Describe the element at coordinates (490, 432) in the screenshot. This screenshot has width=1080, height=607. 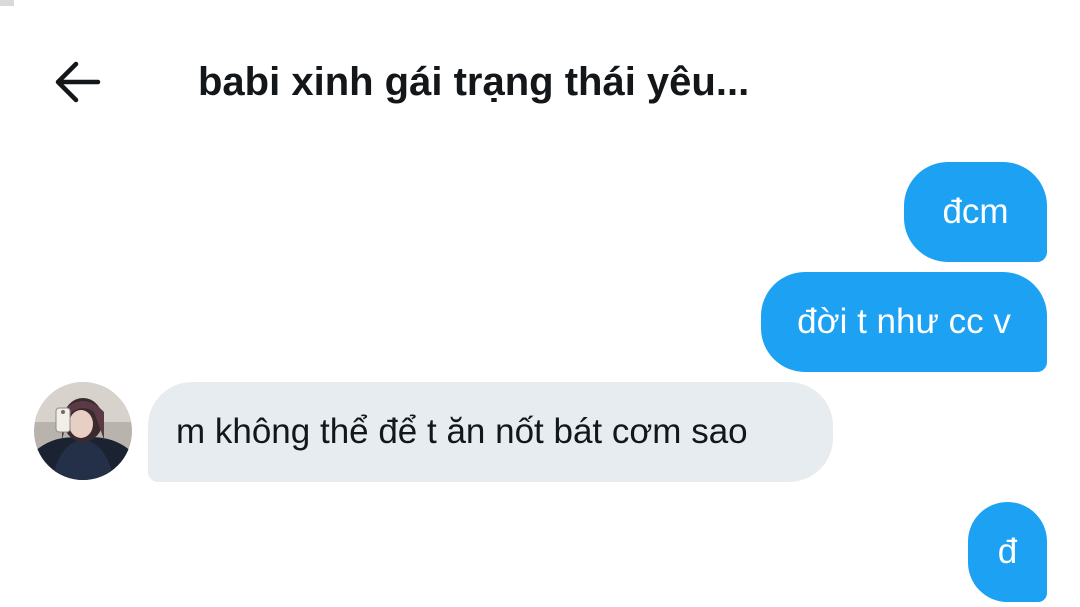
I see `message-bubble-received: m không thể để t ăn nốt bát cơm sao` at that location.